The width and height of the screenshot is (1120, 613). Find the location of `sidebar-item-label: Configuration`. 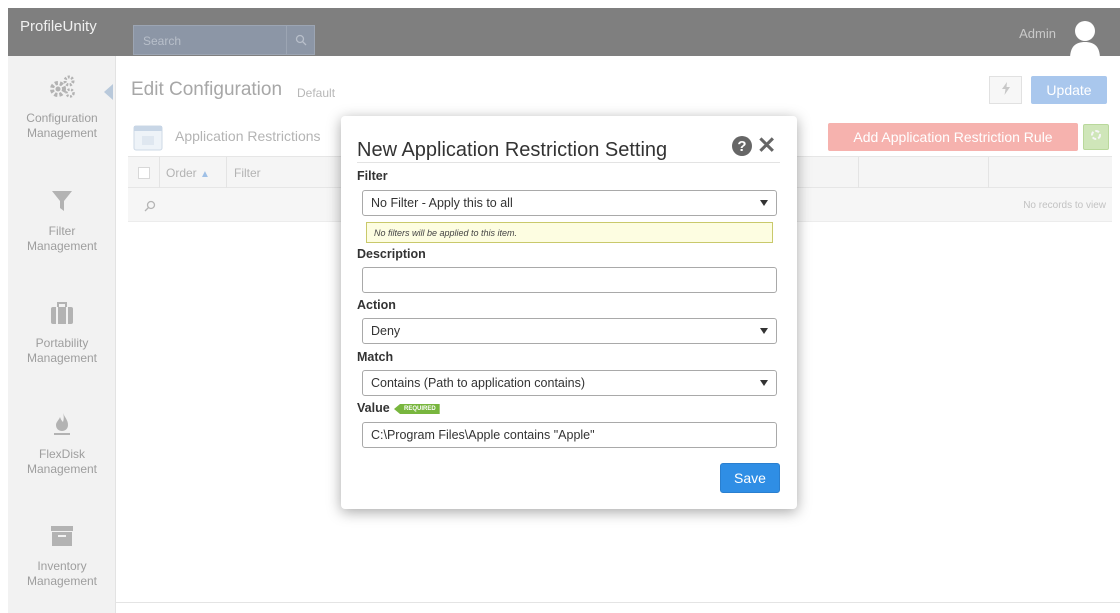

sidebar-item-label: Configuration is located at coordinates (62, 118).